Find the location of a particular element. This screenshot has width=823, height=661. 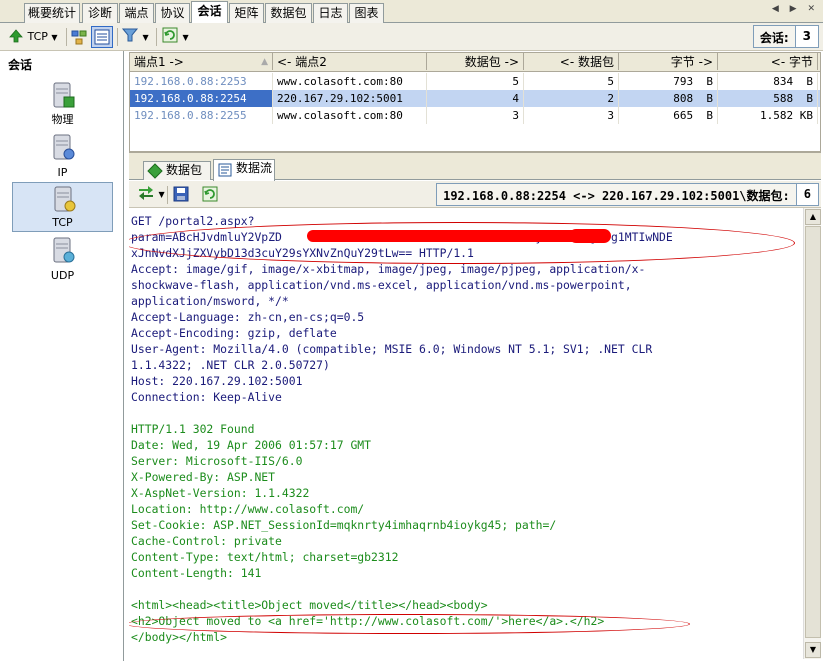

packet-count-value: 6 is located at coordinates (807, 194).